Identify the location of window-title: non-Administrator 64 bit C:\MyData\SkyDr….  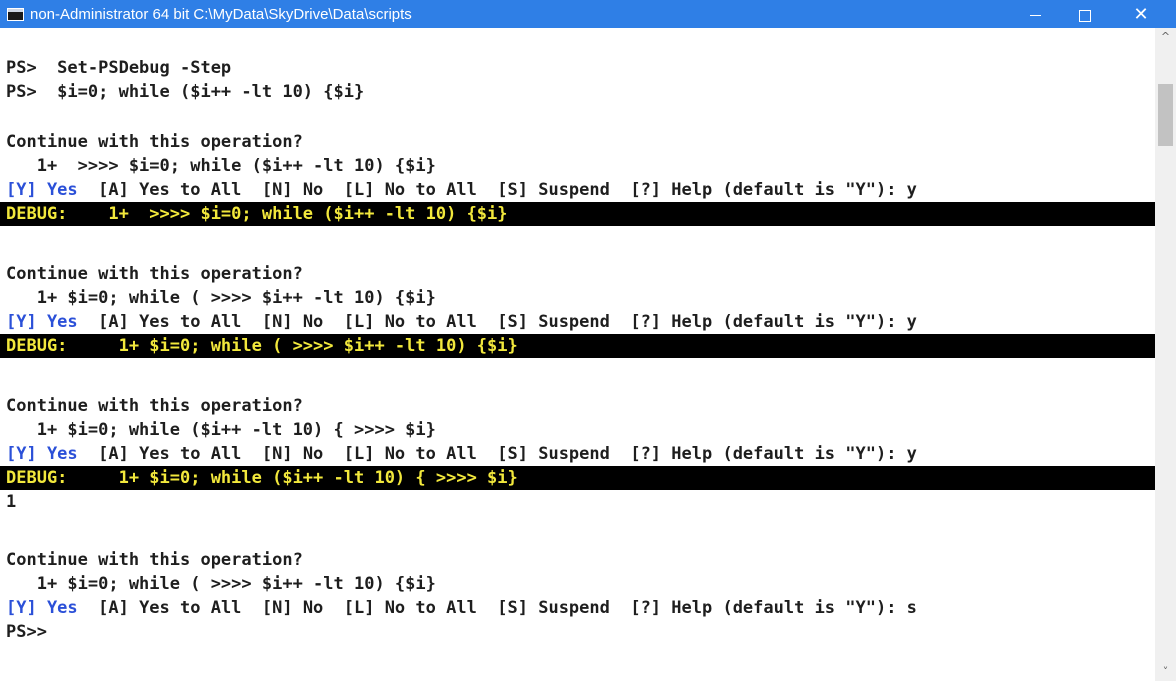
(221, 14).